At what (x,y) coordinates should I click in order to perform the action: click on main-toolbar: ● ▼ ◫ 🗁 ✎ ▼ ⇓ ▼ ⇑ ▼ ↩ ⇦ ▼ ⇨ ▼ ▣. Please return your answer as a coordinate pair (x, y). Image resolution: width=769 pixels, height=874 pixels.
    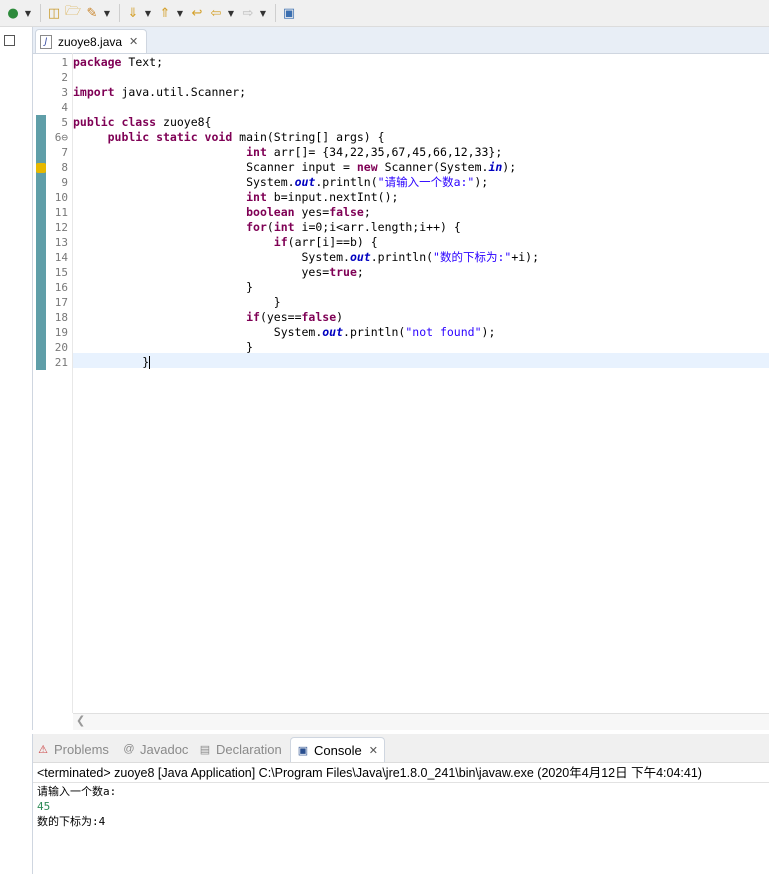
    Looking at the image, I should click on (384, 13).